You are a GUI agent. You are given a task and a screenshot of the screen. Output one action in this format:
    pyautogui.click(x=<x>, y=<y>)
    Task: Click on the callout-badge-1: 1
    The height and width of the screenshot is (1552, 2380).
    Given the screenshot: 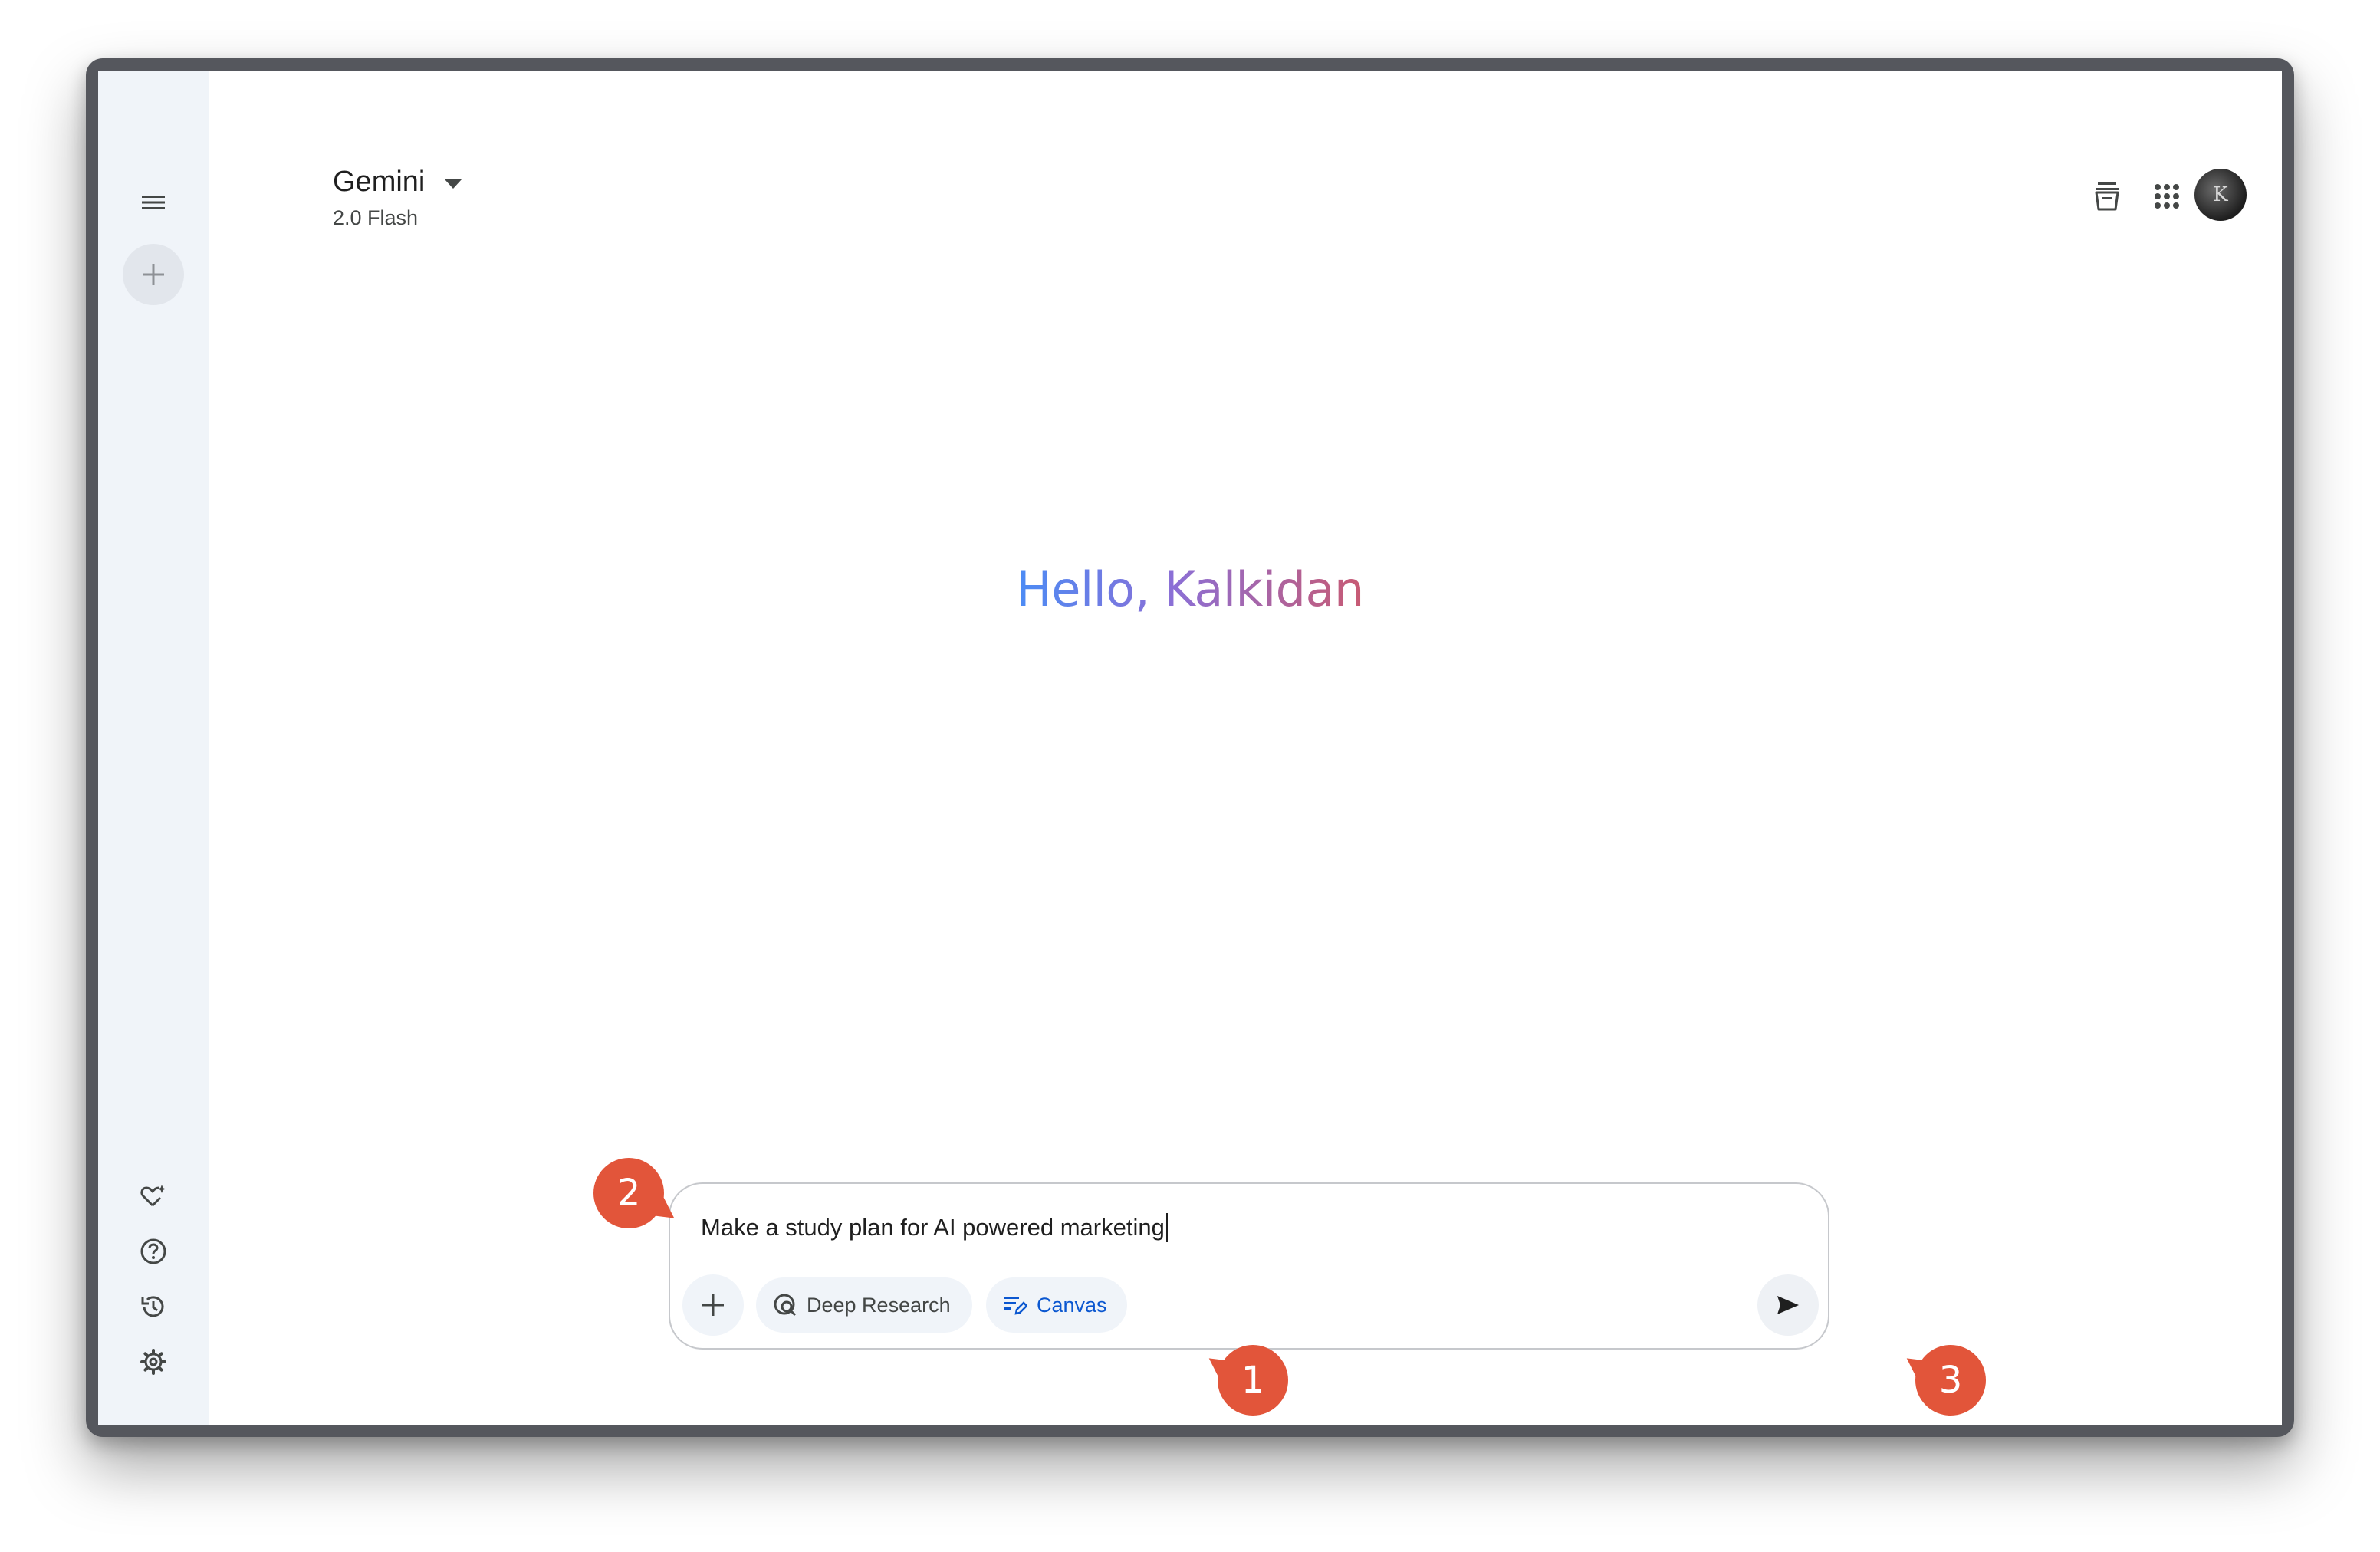 What is the action you would take?
    pyautogui.click(x=1253, y=1381)
    